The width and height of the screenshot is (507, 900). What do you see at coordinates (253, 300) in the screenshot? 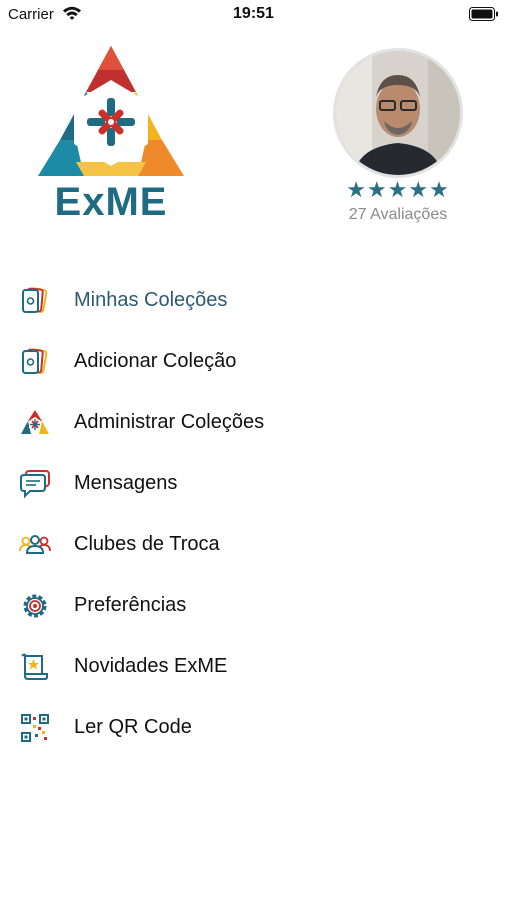
I see `menu-item-minhas-colecoes: Minhas Coleções` at bounding box center [253, 300].